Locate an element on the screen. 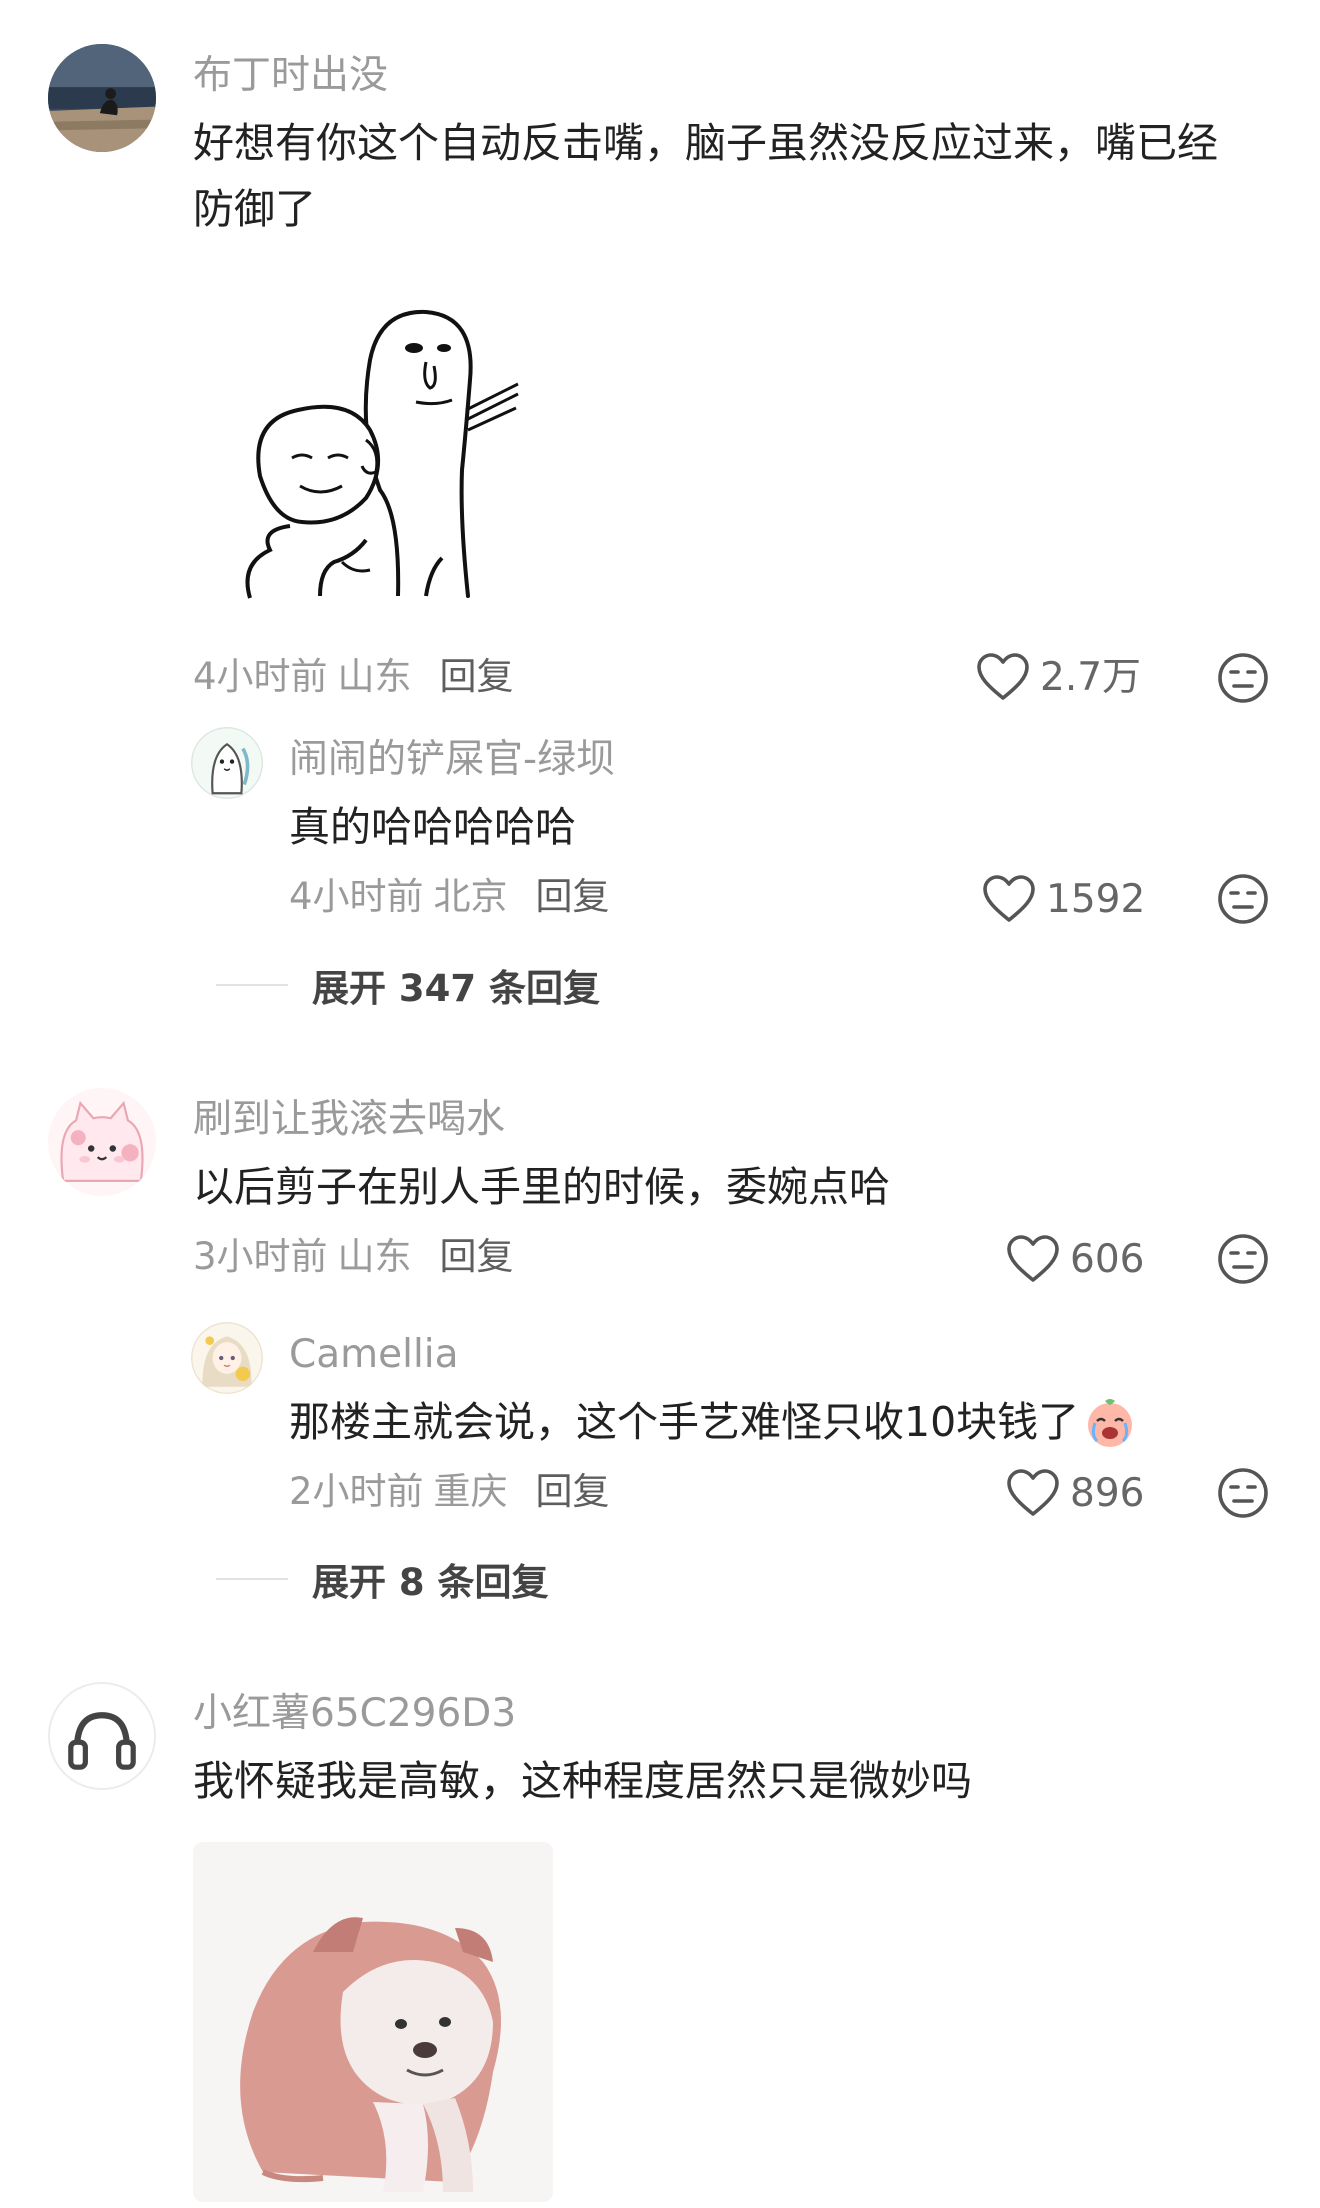 The height and width of the screenshot is (2208, 1320). expand-replies-label: 展开 8 条回复 is located at coordinates (430, 1582).